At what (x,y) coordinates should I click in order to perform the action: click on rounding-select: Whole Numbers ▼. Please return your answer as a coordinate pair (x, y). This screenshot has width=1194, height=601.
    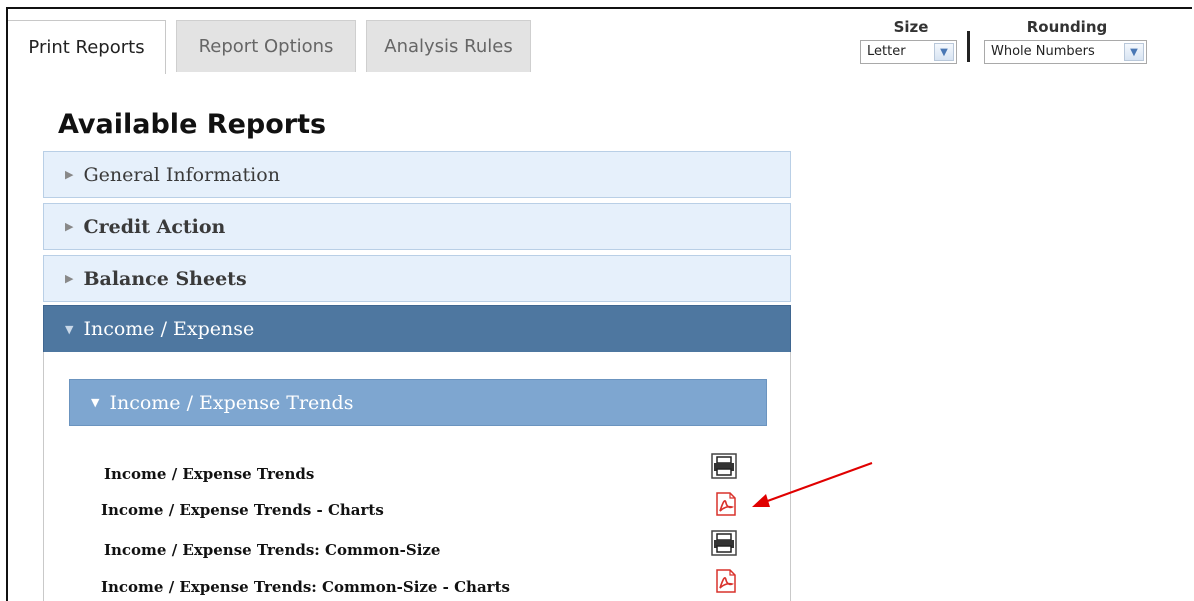
    Looking at the image, I should click on (1065, 52).